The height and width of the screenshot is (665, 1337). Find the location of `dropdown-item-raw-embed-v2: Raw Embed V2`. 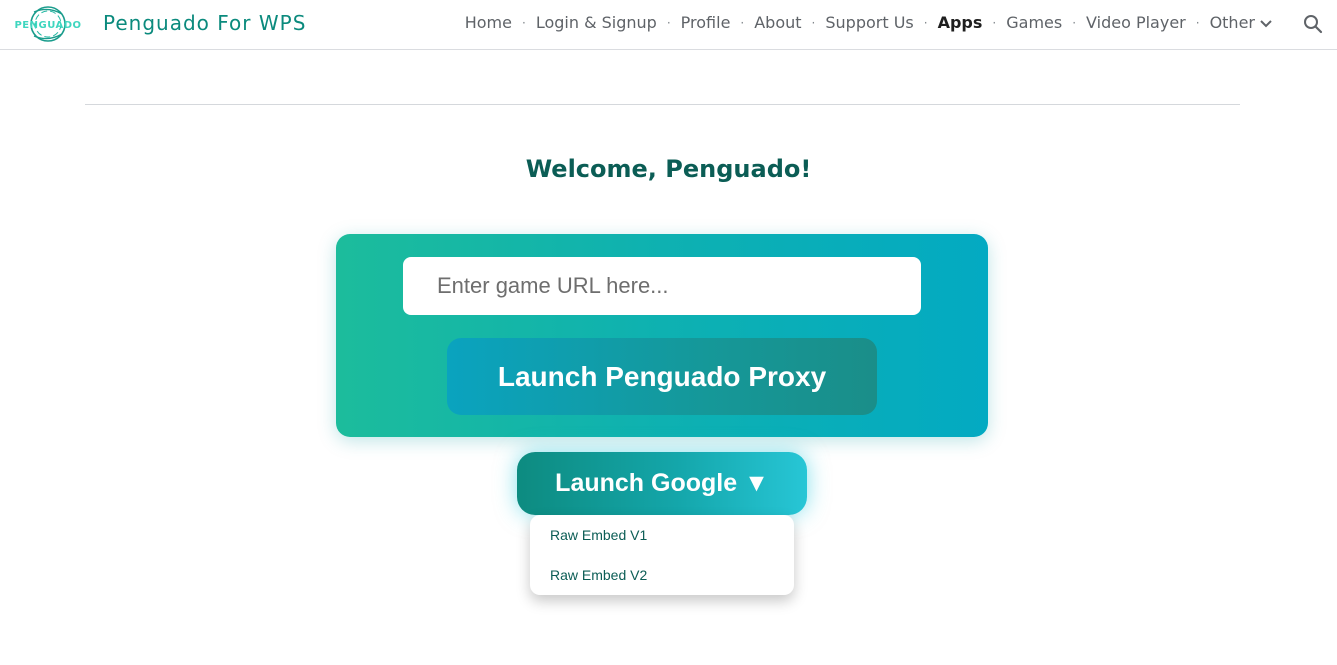

dropdown-item-raw-embed-v2: Raw Embed V2 is located at coordinates (598, 575).